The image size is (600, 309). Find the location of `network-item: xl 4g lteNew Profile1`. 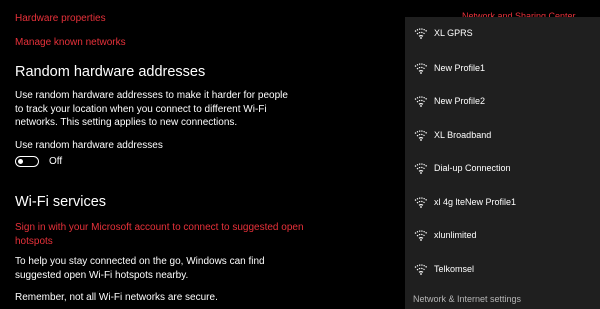

network-item: xl 4g lteNew Profile1 is located at coordinates (502, 202).